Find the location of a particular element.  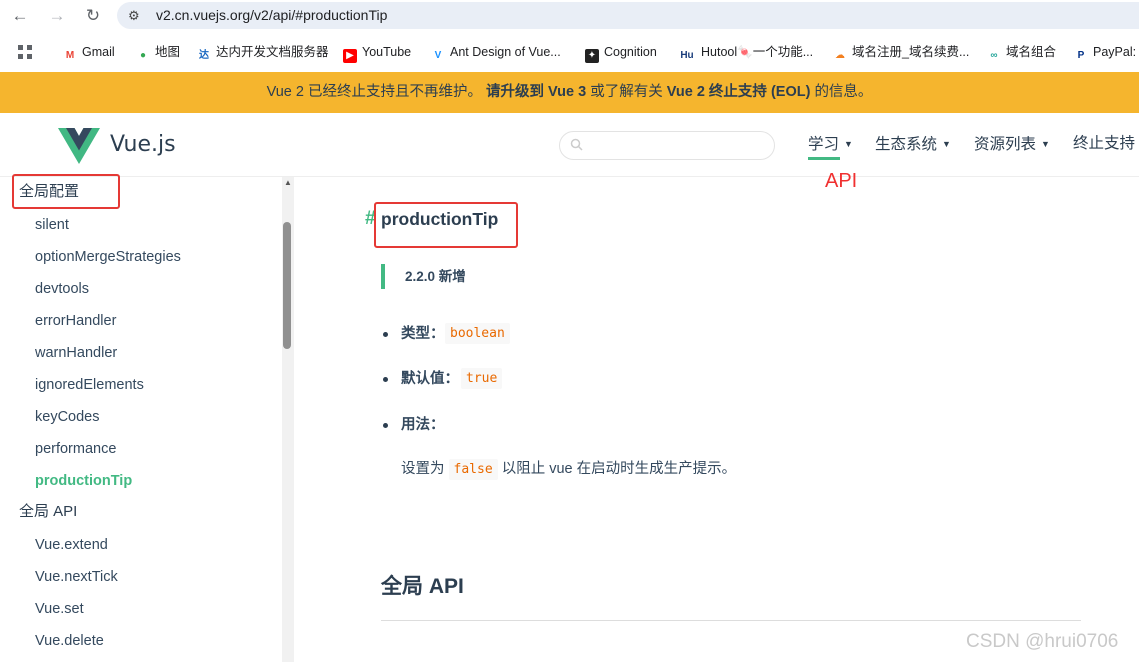

bookmark-youtube: ▶ YouTube is located at coordinates (377, 53).